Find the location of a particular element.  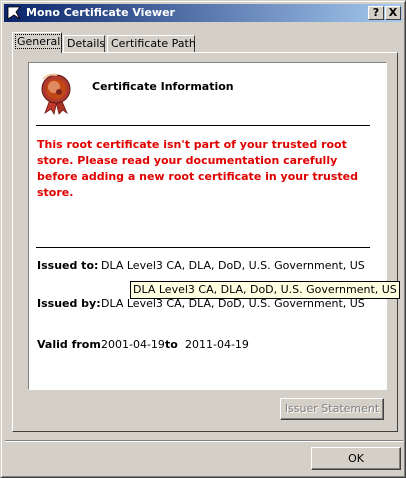

tab-details: Details is located at coordinates (84, 44).